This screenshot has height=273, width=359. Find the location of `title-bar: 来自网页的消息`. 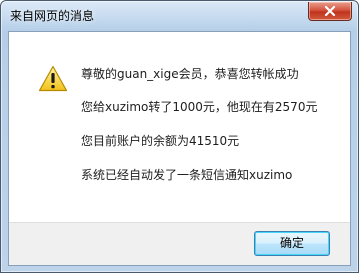

title-bar: 来自网页的消息 is located at coordinates (179, 16).